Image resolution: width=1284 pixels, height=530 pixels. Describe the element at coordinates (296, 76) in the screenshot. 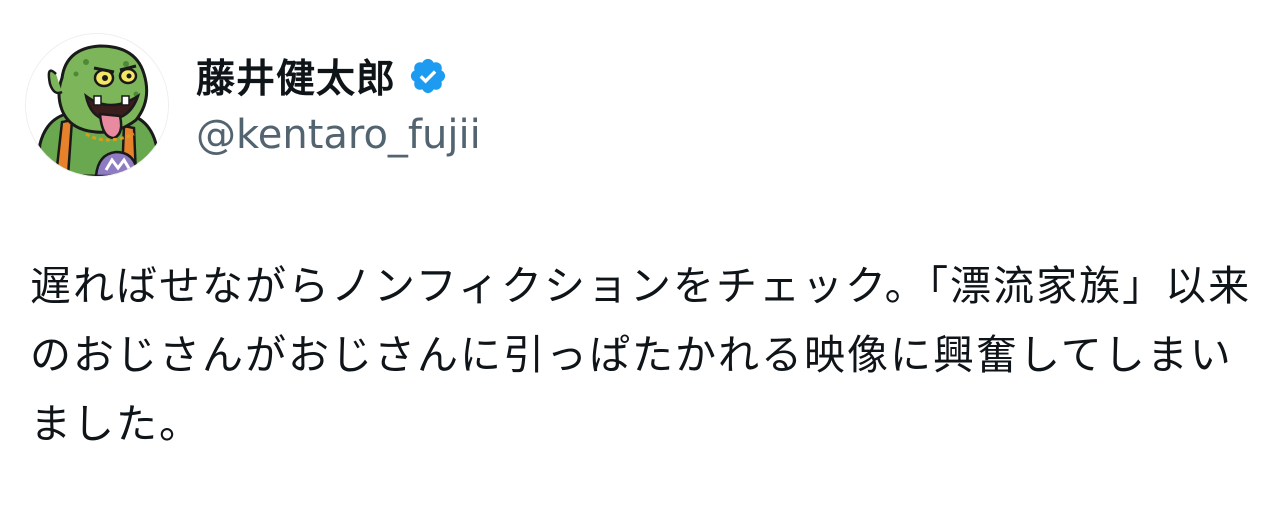

I see `display-name: 藤井健太郎` at that location.